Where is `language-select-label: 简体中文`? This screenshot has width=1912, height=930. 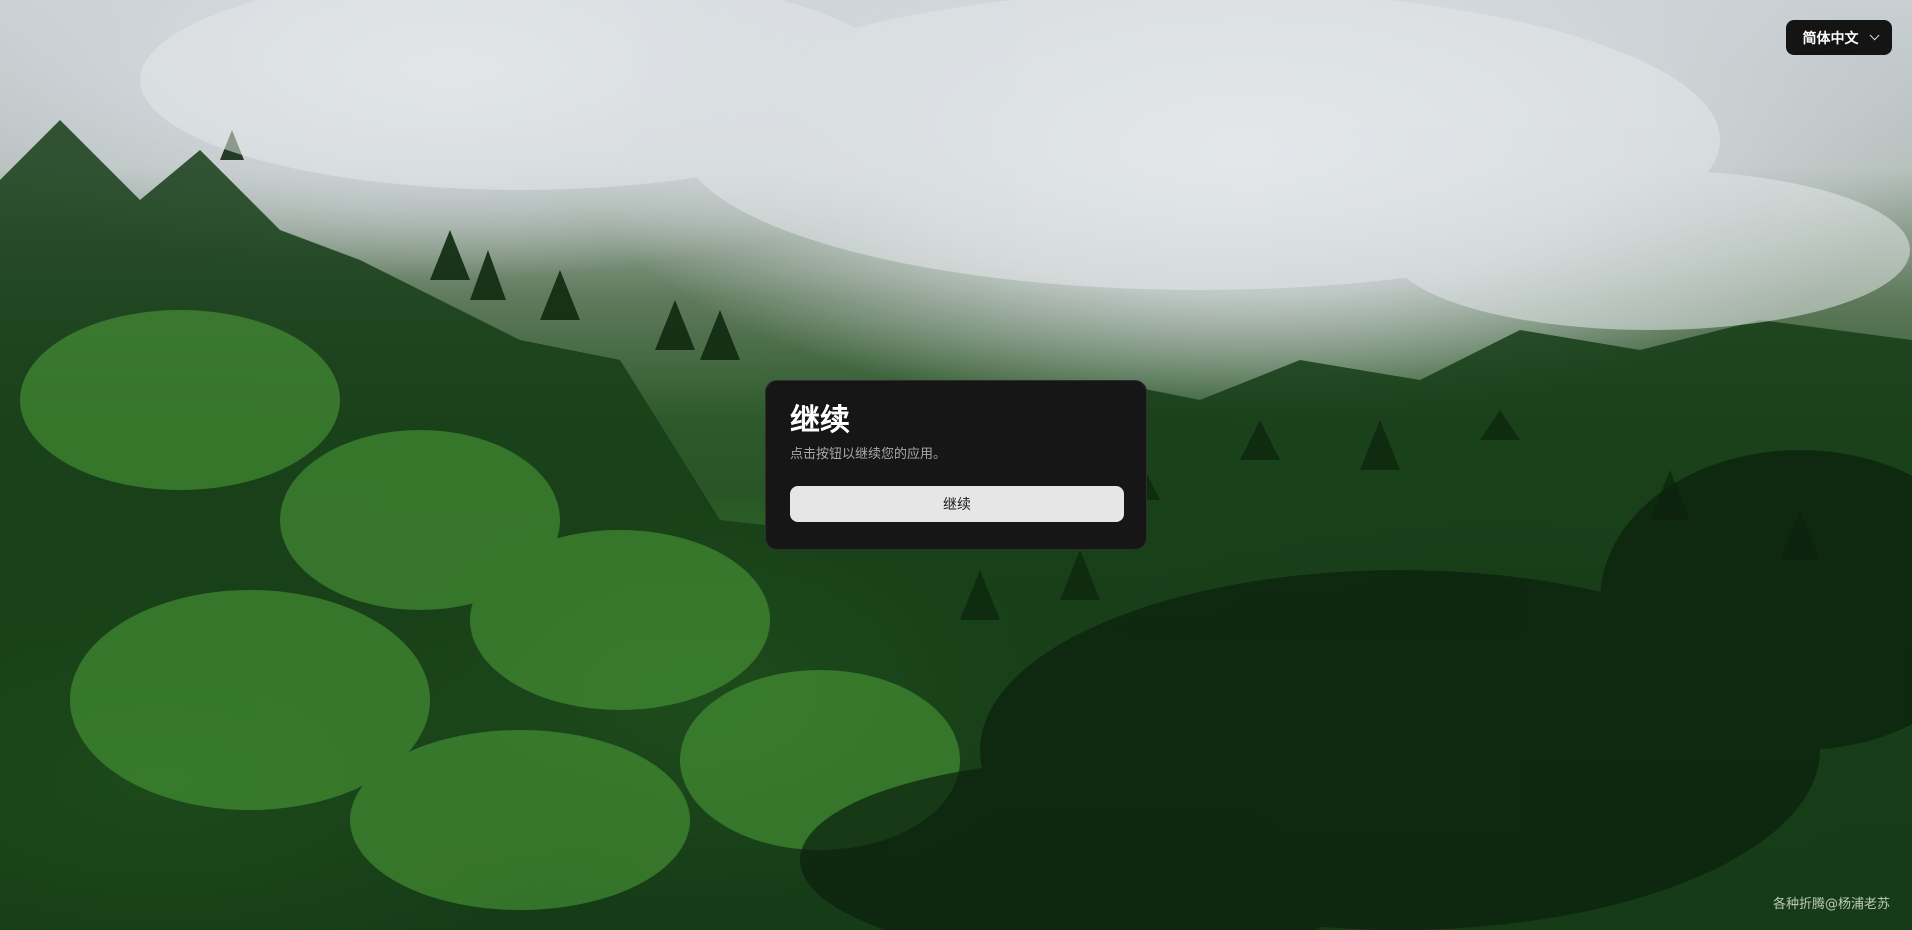 language-select-label: 简体中文 is located at coordinates (1830, 38).